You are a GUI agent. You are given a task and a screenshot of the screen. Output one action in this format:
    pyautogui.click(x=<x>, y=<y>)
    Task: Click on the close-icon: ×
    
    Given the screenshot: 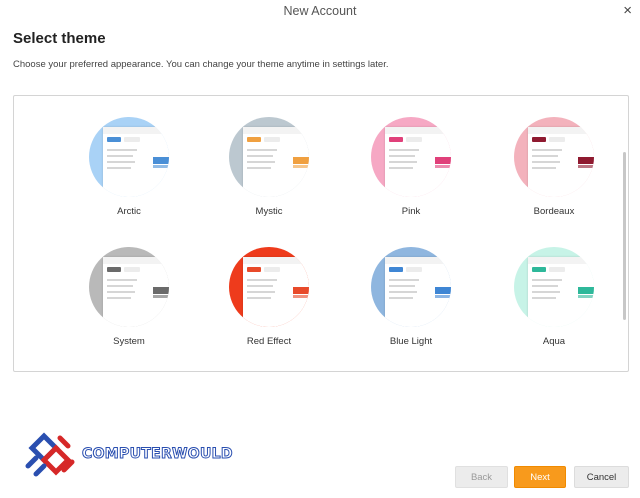 What is the action you would take?
    pyautogui.click(x=627, y=11)
    